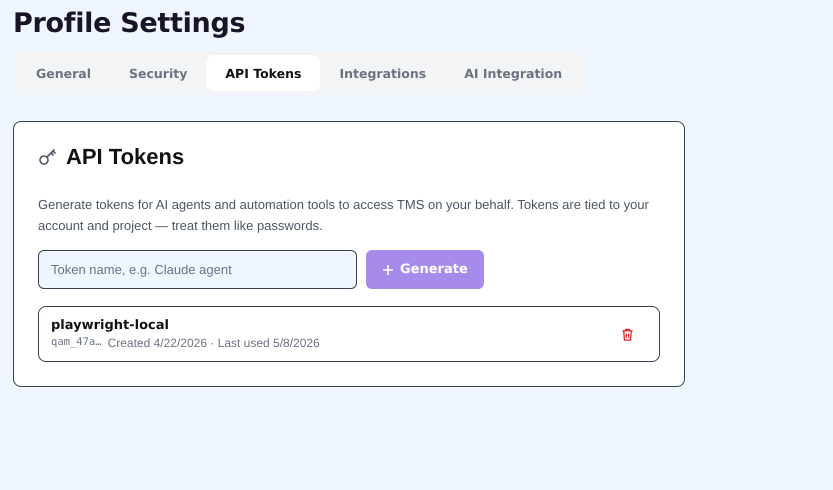 The width and height of the screenshot is (833, 490). What do you see at coordinates (383, 73) in the screenshot?
I see `tab: Integrations` at bounding box center [383, 73].